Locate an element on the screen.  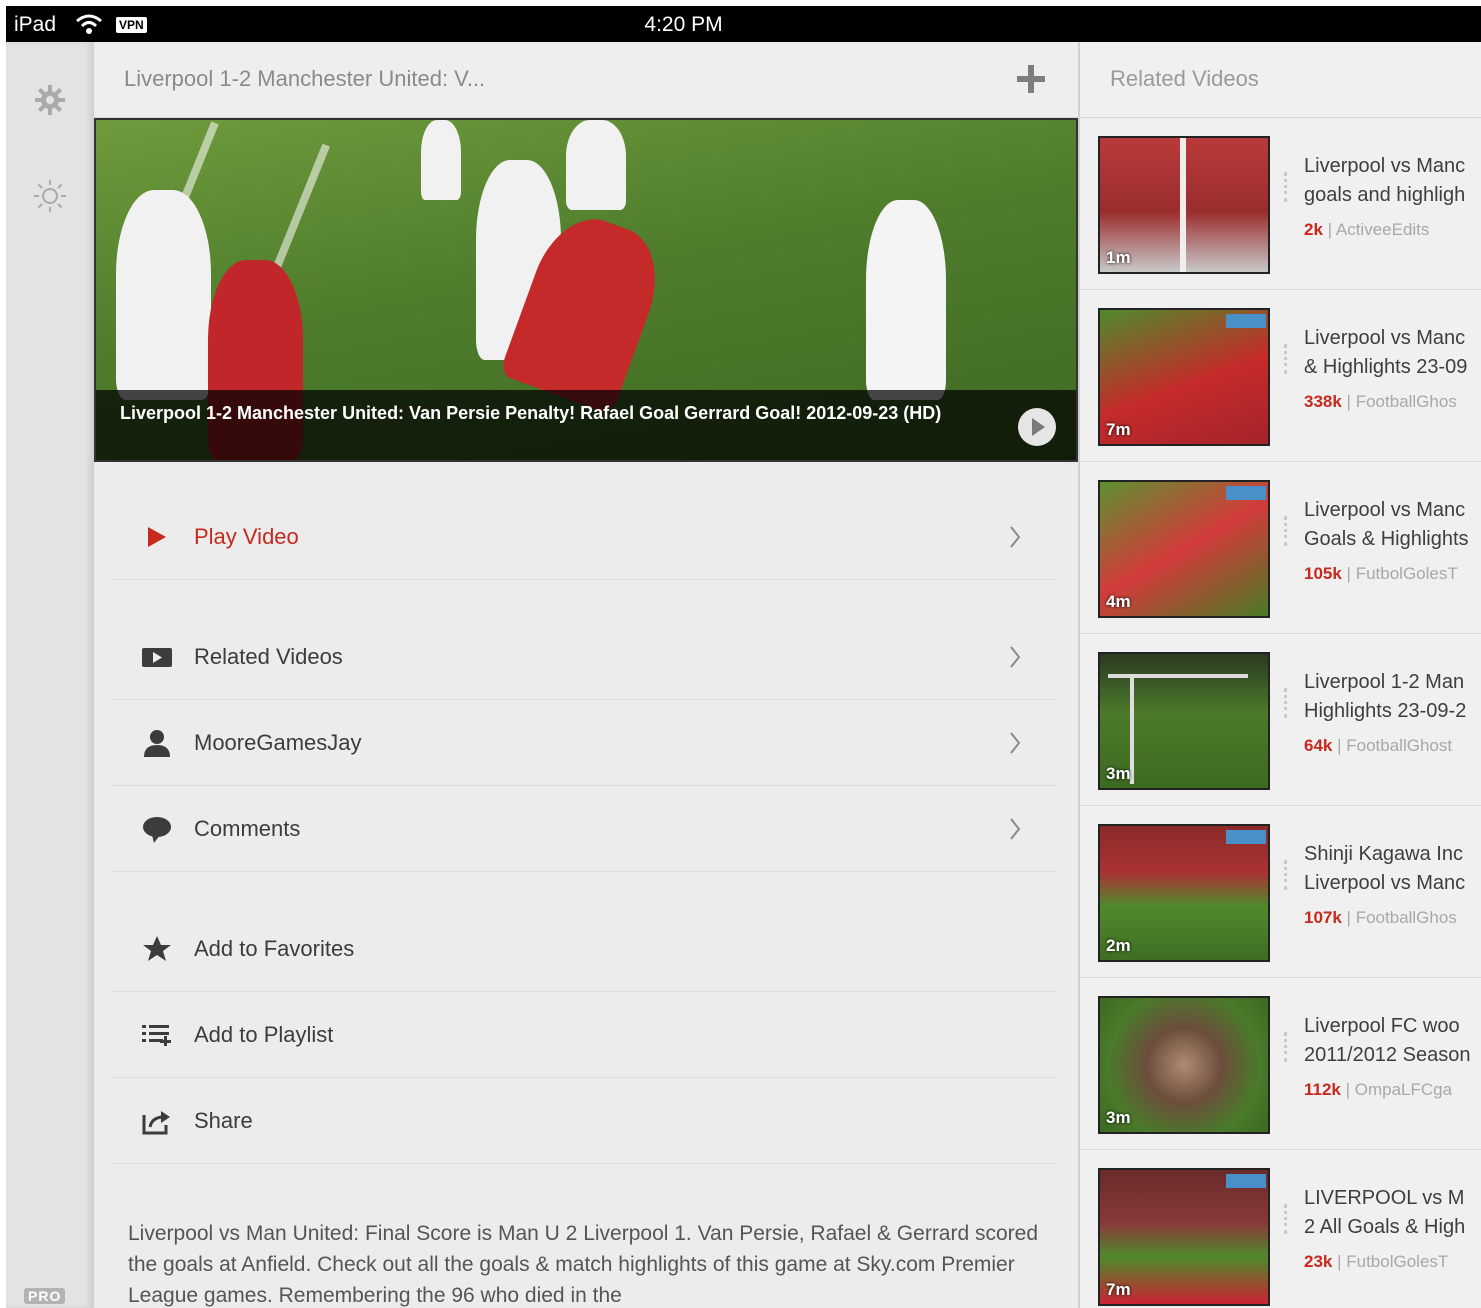
menu-label: Play Video is located at coordinates (246, 536).